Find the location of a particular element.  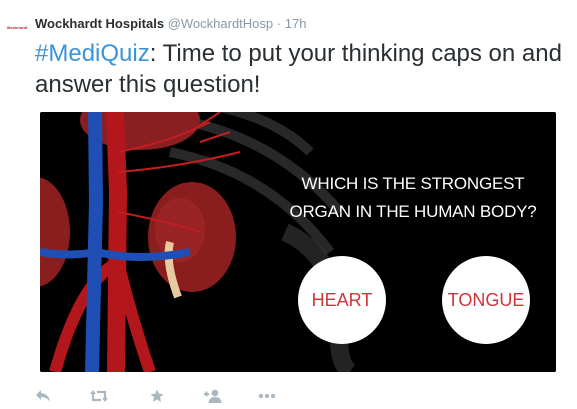

author-handle: @WockhardtHosp is located at coordinates (220, 23).